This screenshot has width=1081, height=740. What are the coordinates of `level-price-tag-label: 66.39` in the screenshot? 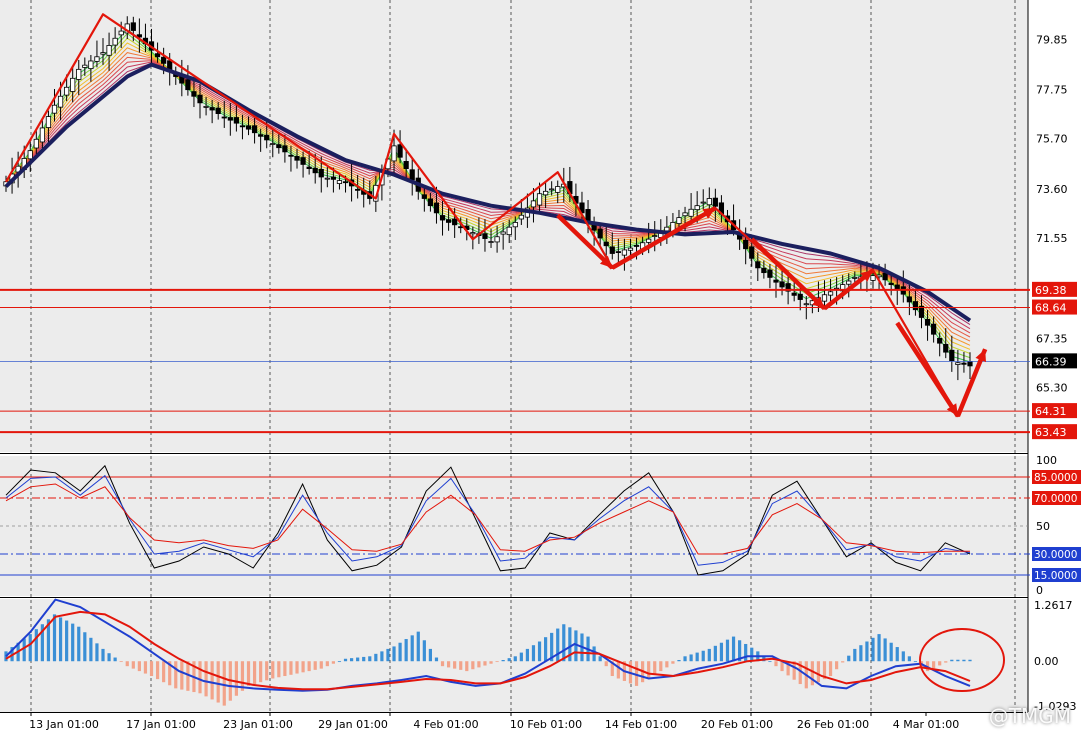 It's located at (1051, 361).